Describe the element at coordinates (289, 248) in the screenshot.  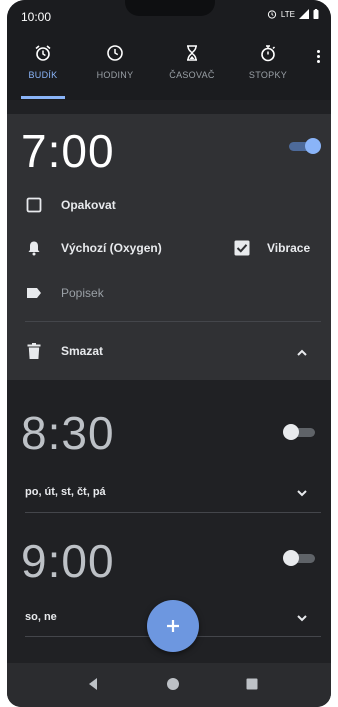
I see `vibrate-label: Vibrace` at that location.